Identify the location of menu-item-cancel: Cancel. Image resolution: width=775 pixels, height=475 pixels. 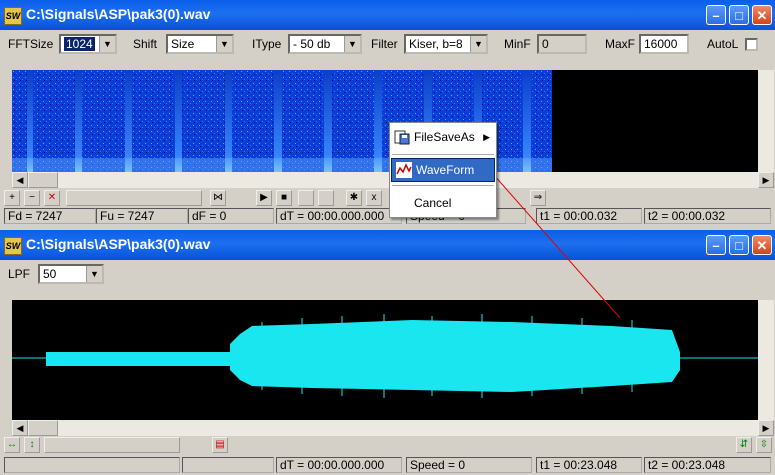
(443, 203).